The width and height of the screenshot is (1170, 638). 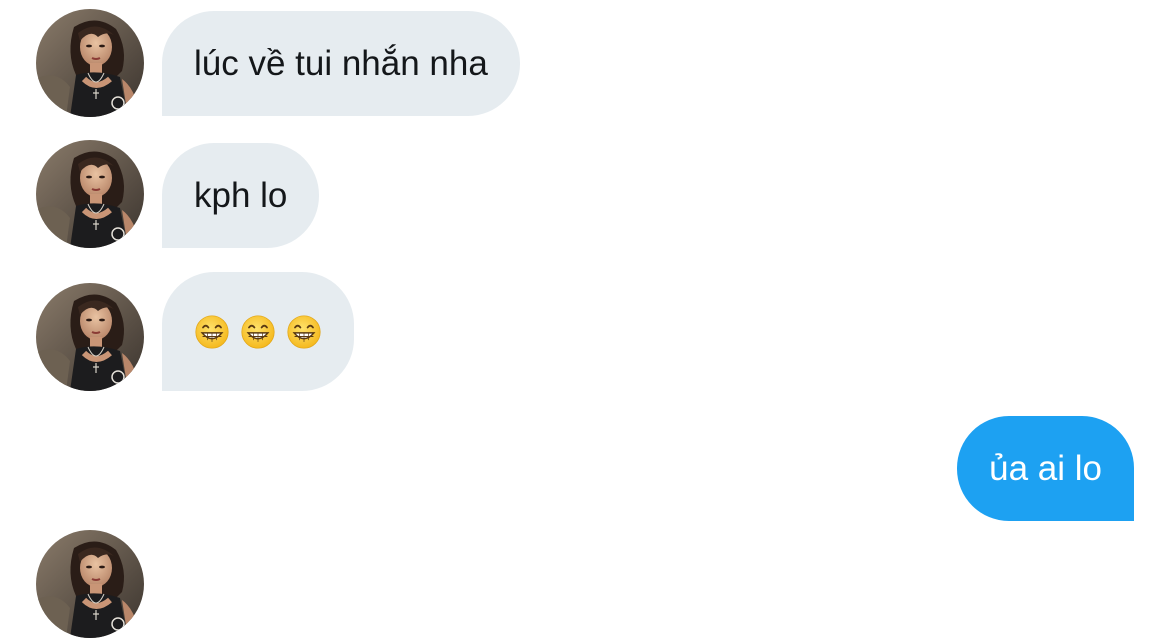 I want to click on message-bubble-incoming: lúc về tui nhắn nha, so click(x=341, y=63).